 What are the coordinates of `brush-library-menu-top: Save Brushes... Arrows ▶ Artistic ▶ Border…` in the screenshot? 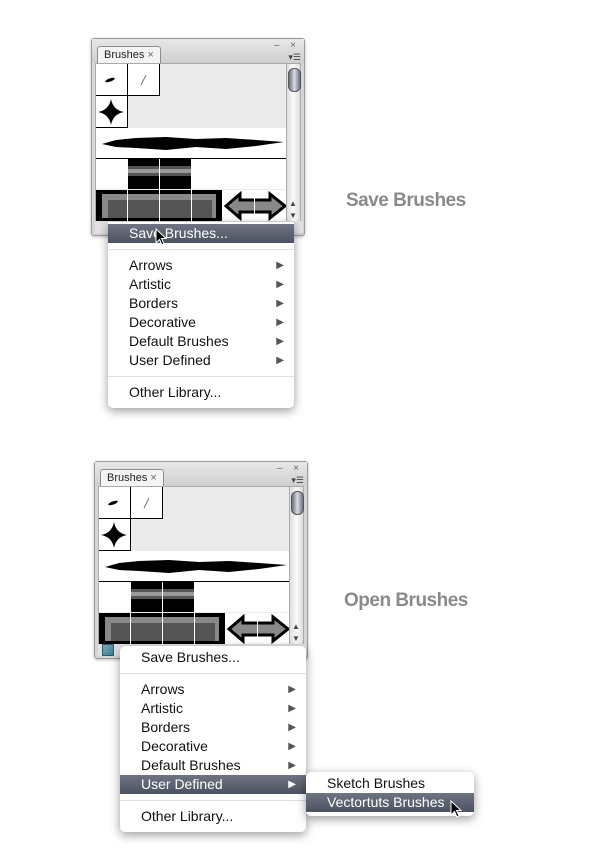 It's located at (201, 315).